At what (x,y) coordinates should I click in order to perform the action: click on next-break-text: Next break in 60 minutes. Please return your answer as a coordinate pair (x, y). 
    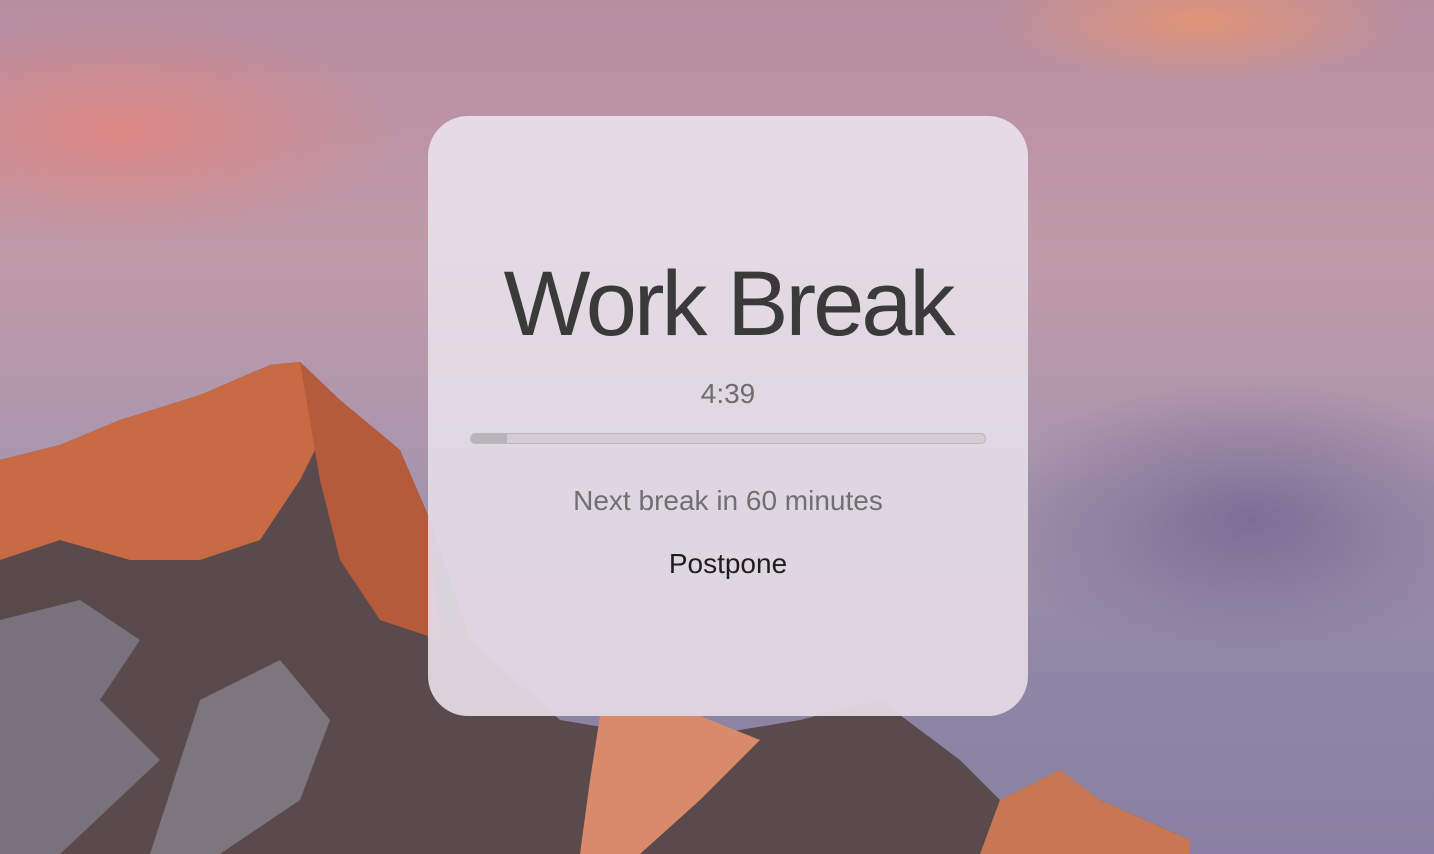
    Looking at the image, I should click on (728, 500).